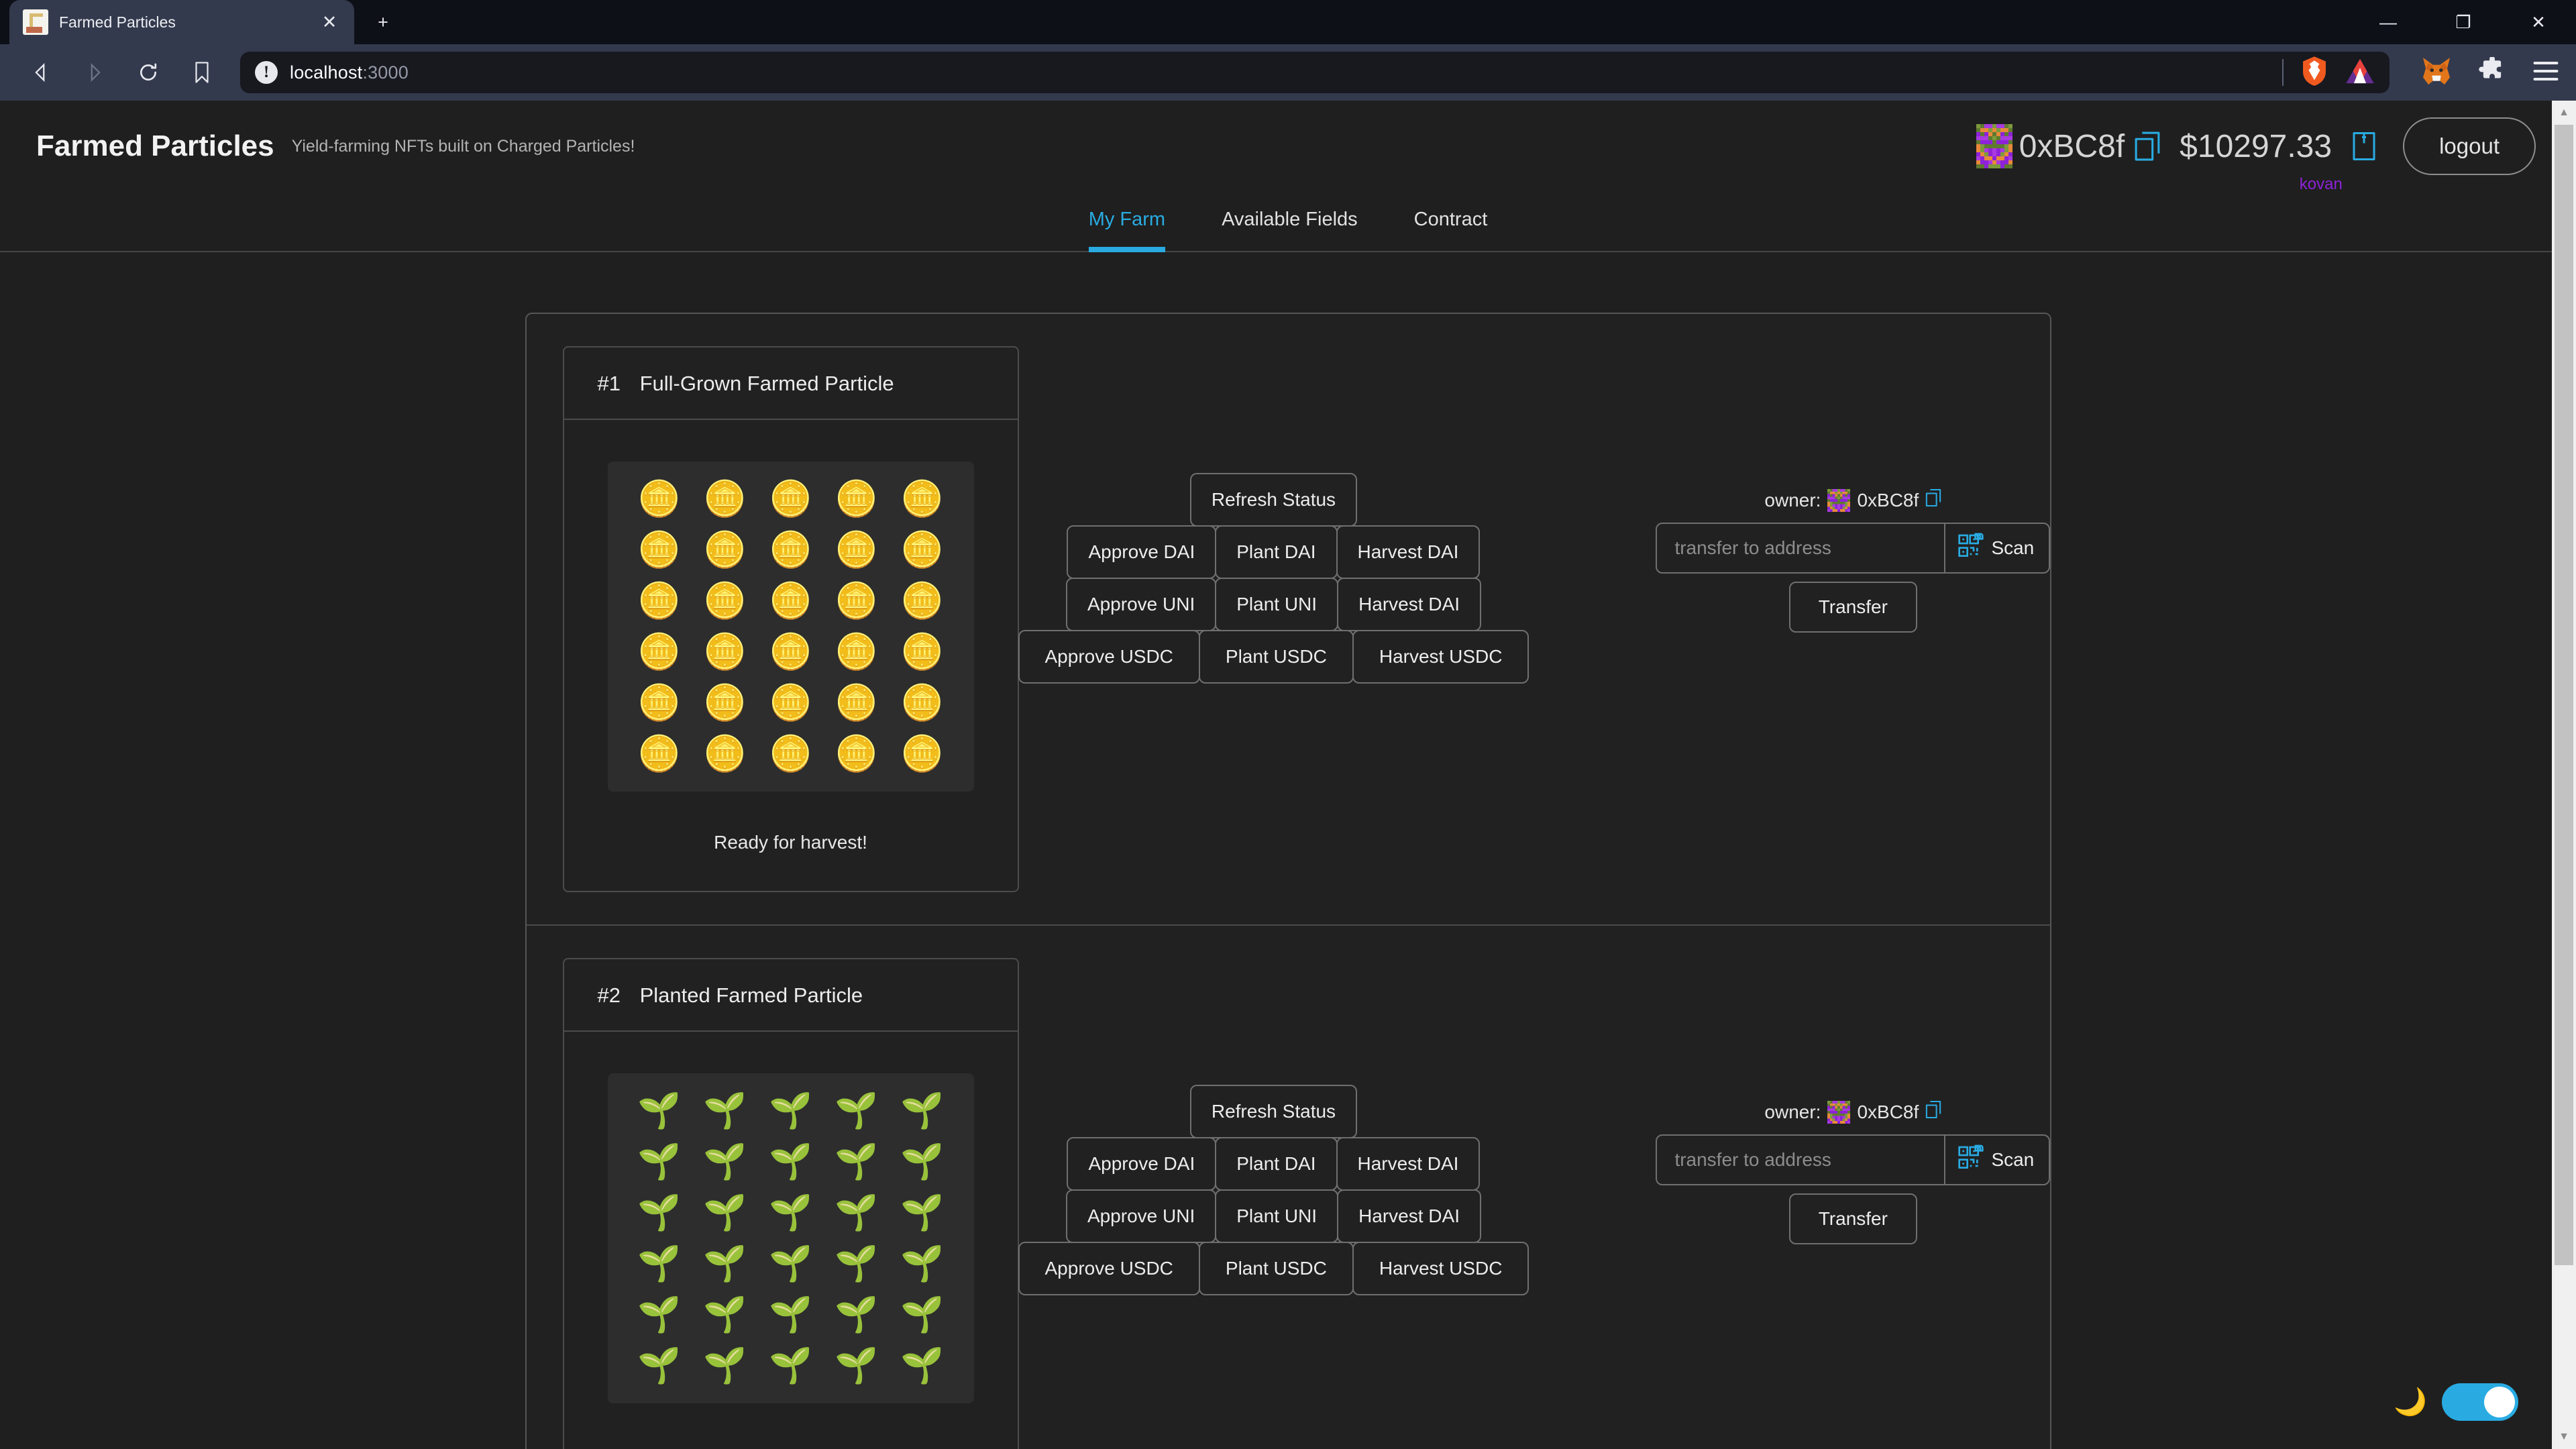  I want to click on scroll-up-icon: ▲, so click(2564, 113).